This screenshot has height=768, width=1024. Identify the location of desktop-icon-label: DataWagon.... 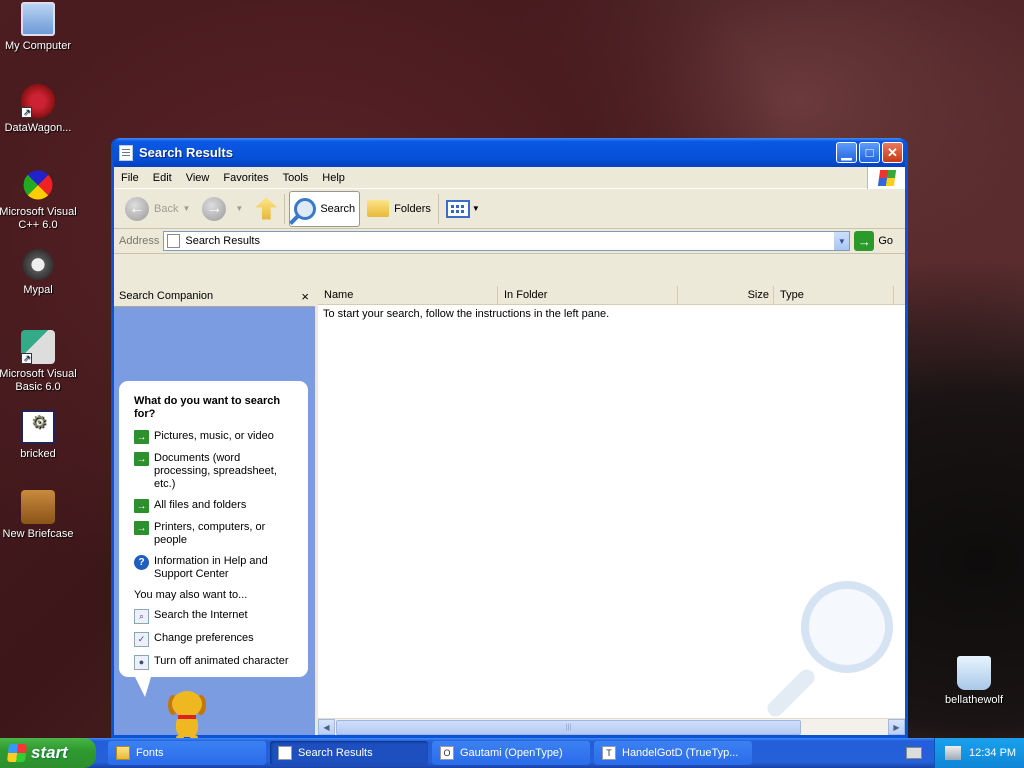
(38, 128).